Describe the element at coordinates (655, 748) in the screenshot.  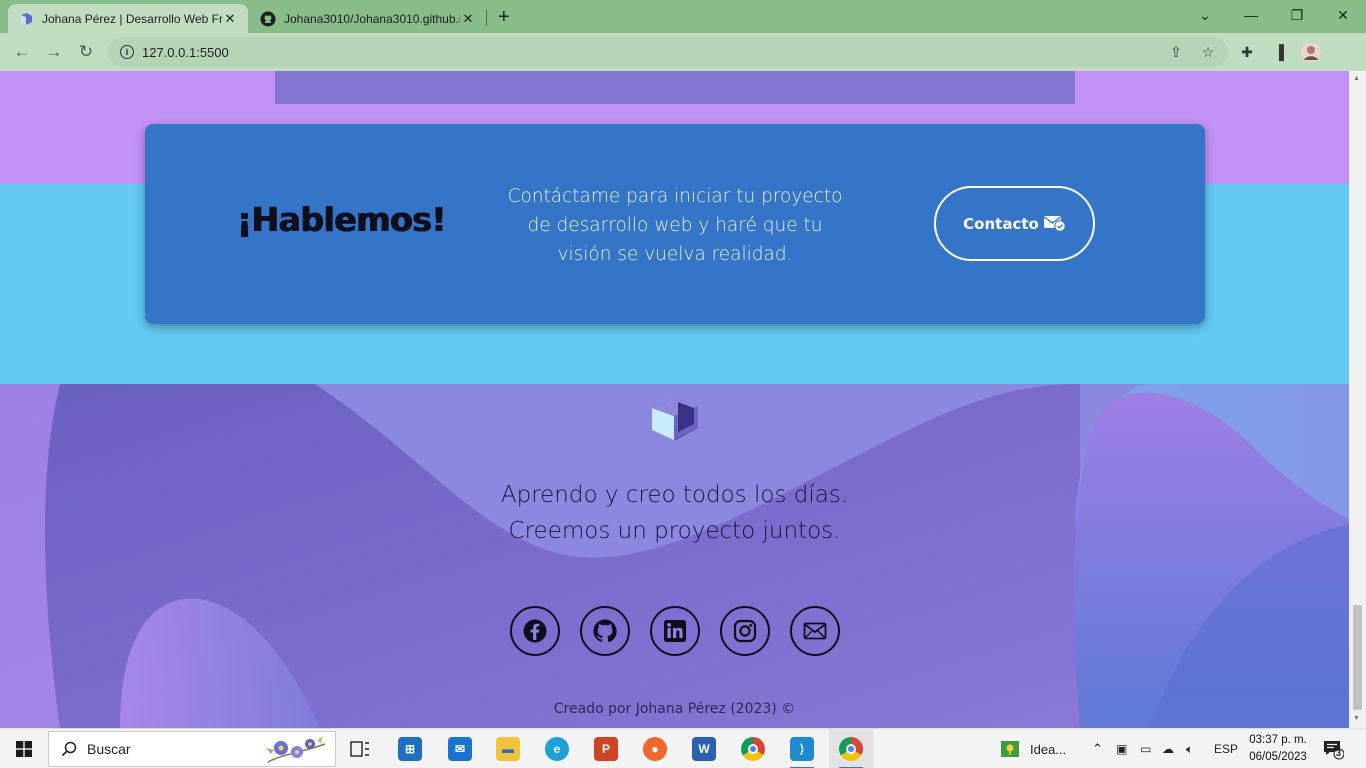
I see `firefox-icon: ●` at that location.